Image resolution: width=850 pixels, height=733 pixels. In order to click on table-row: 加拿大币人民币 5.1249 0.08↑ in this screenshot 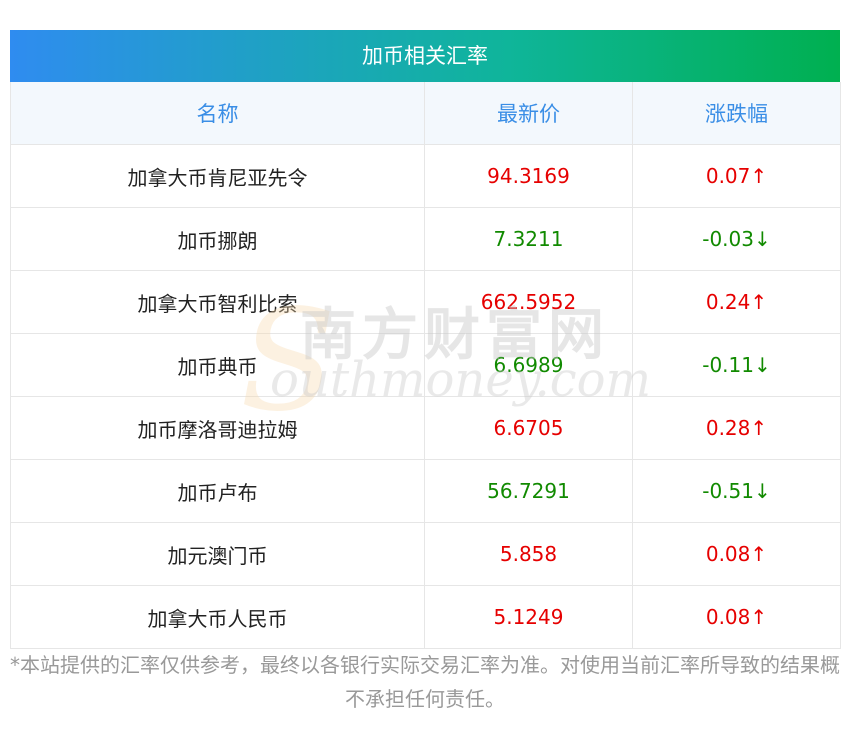, I will do `click(425, 617)`.